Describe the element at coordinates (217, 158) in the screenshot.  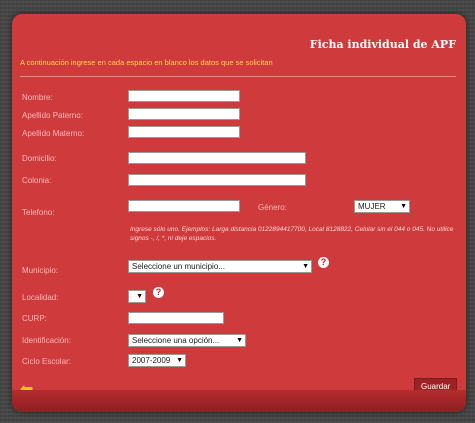
I see `domicilio-input` at that location.